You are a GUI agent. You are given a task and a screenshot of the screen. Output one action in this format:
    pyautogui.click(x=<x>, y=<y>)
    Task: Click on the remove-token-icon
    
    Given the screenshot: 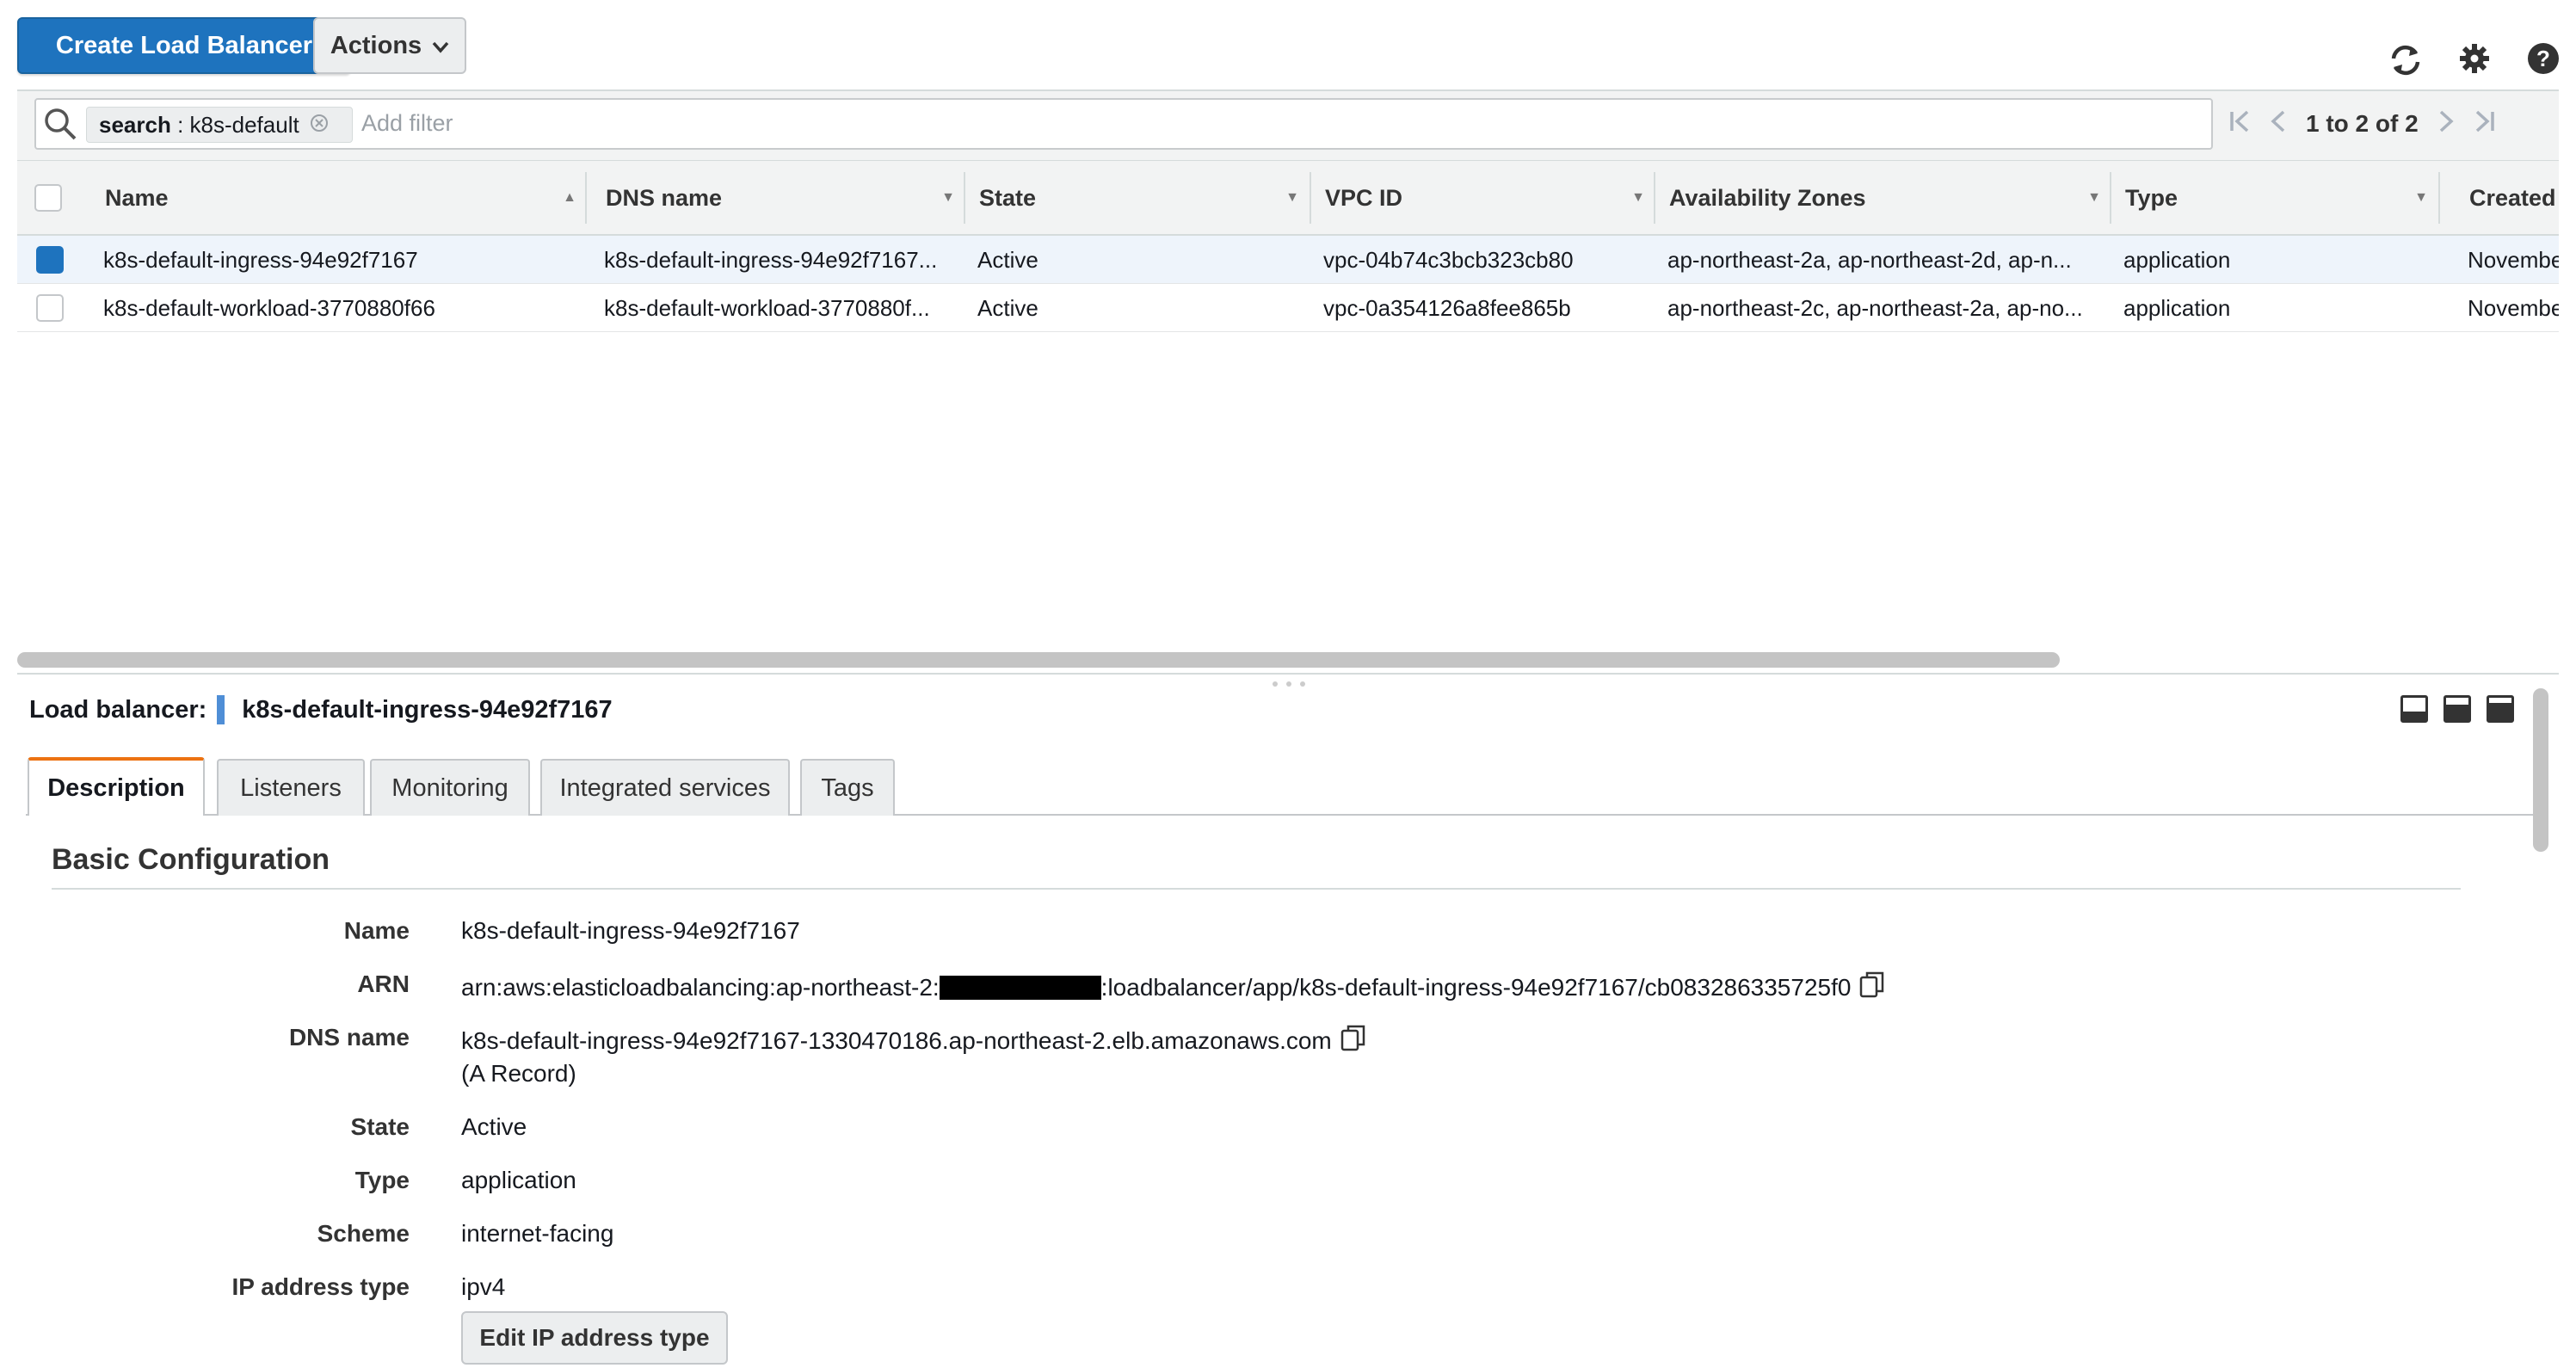 What is the action you would take?
    pyautogui.click(x=320, y=125)
    